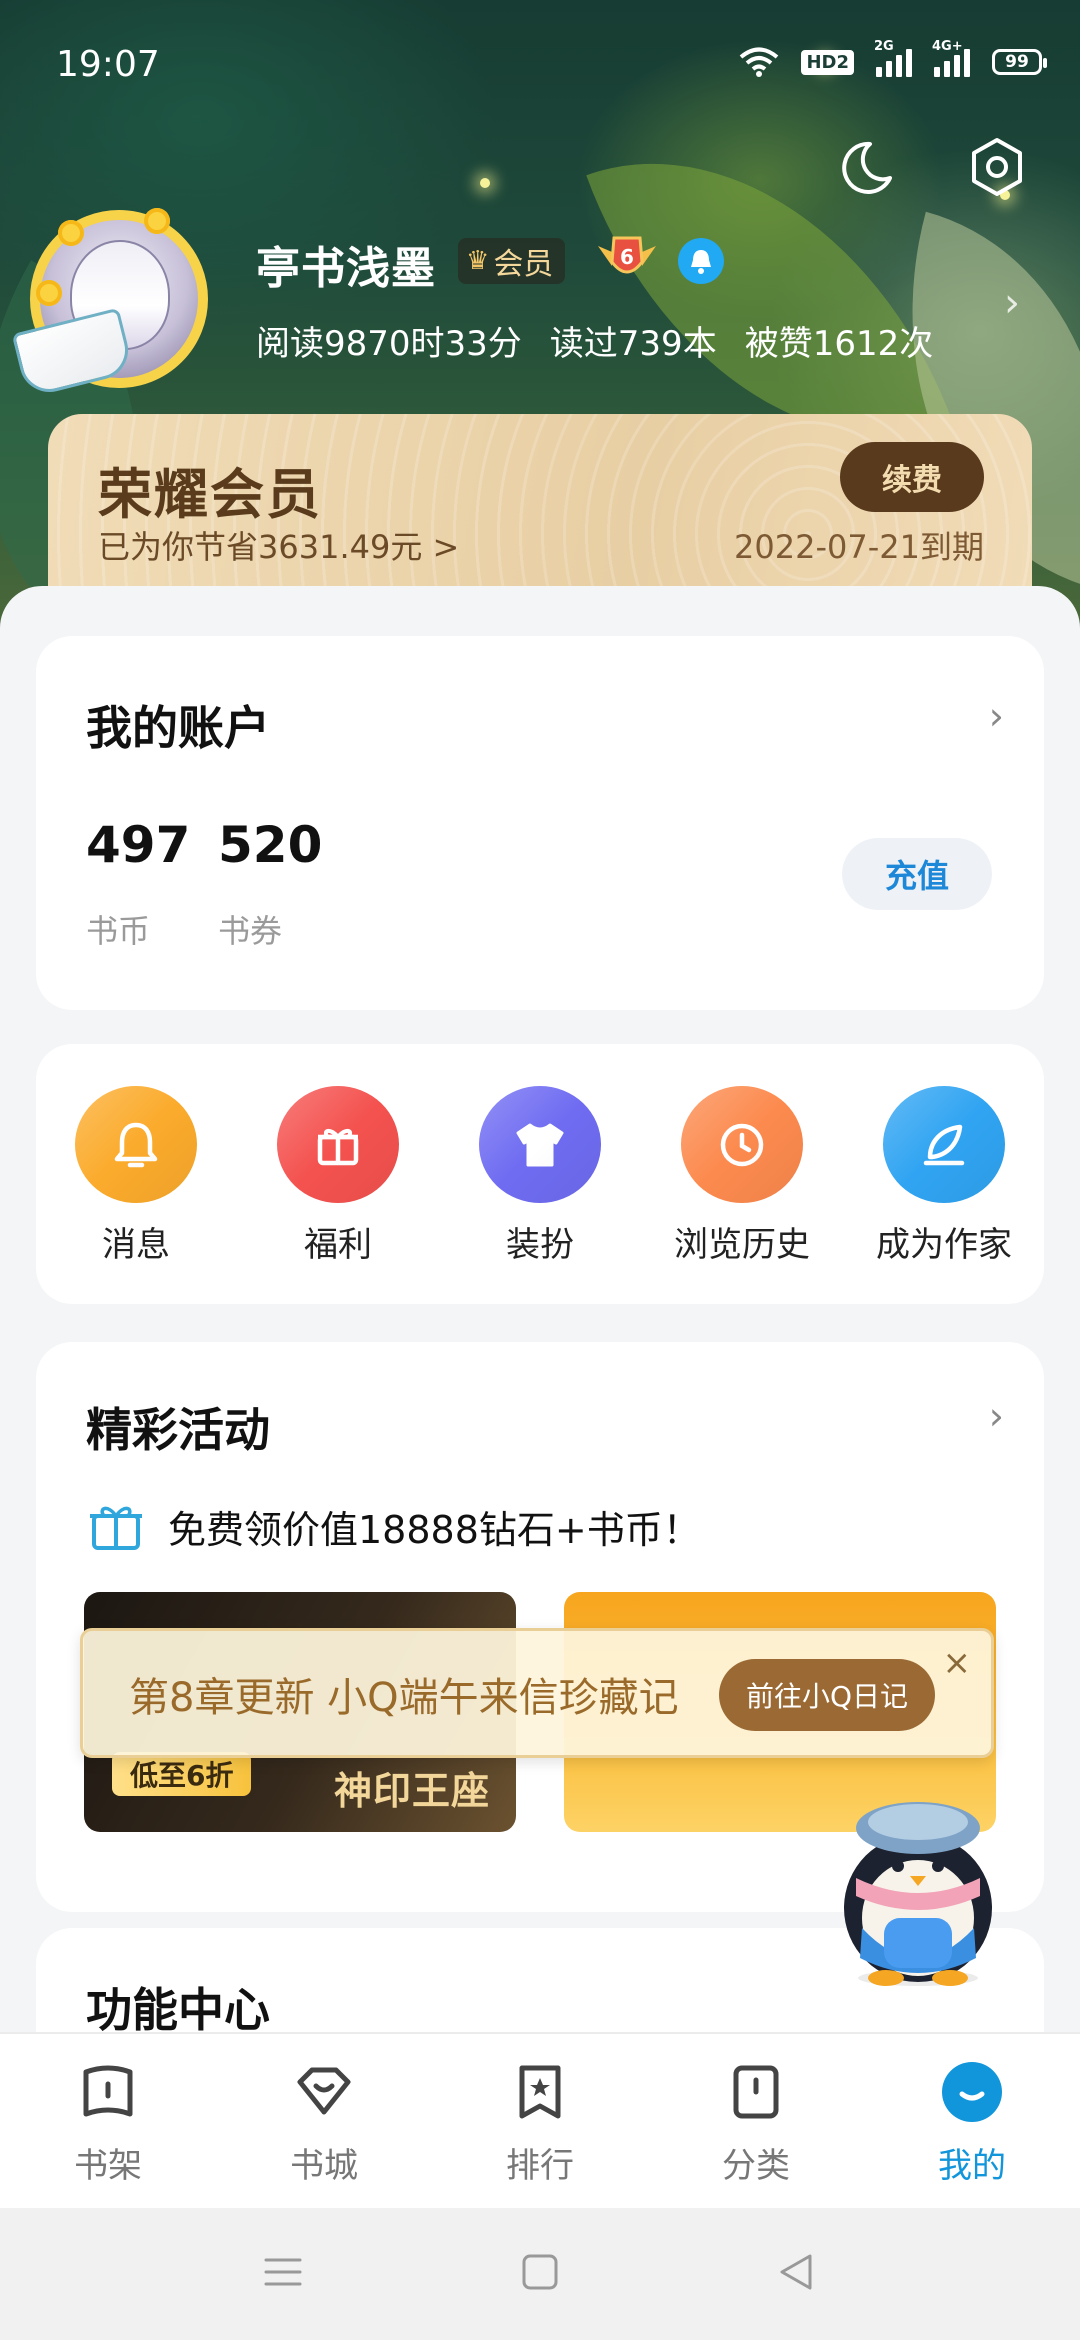  I want to click on vip-expiry-date: 2022-07-21到期, so click(859, 547).